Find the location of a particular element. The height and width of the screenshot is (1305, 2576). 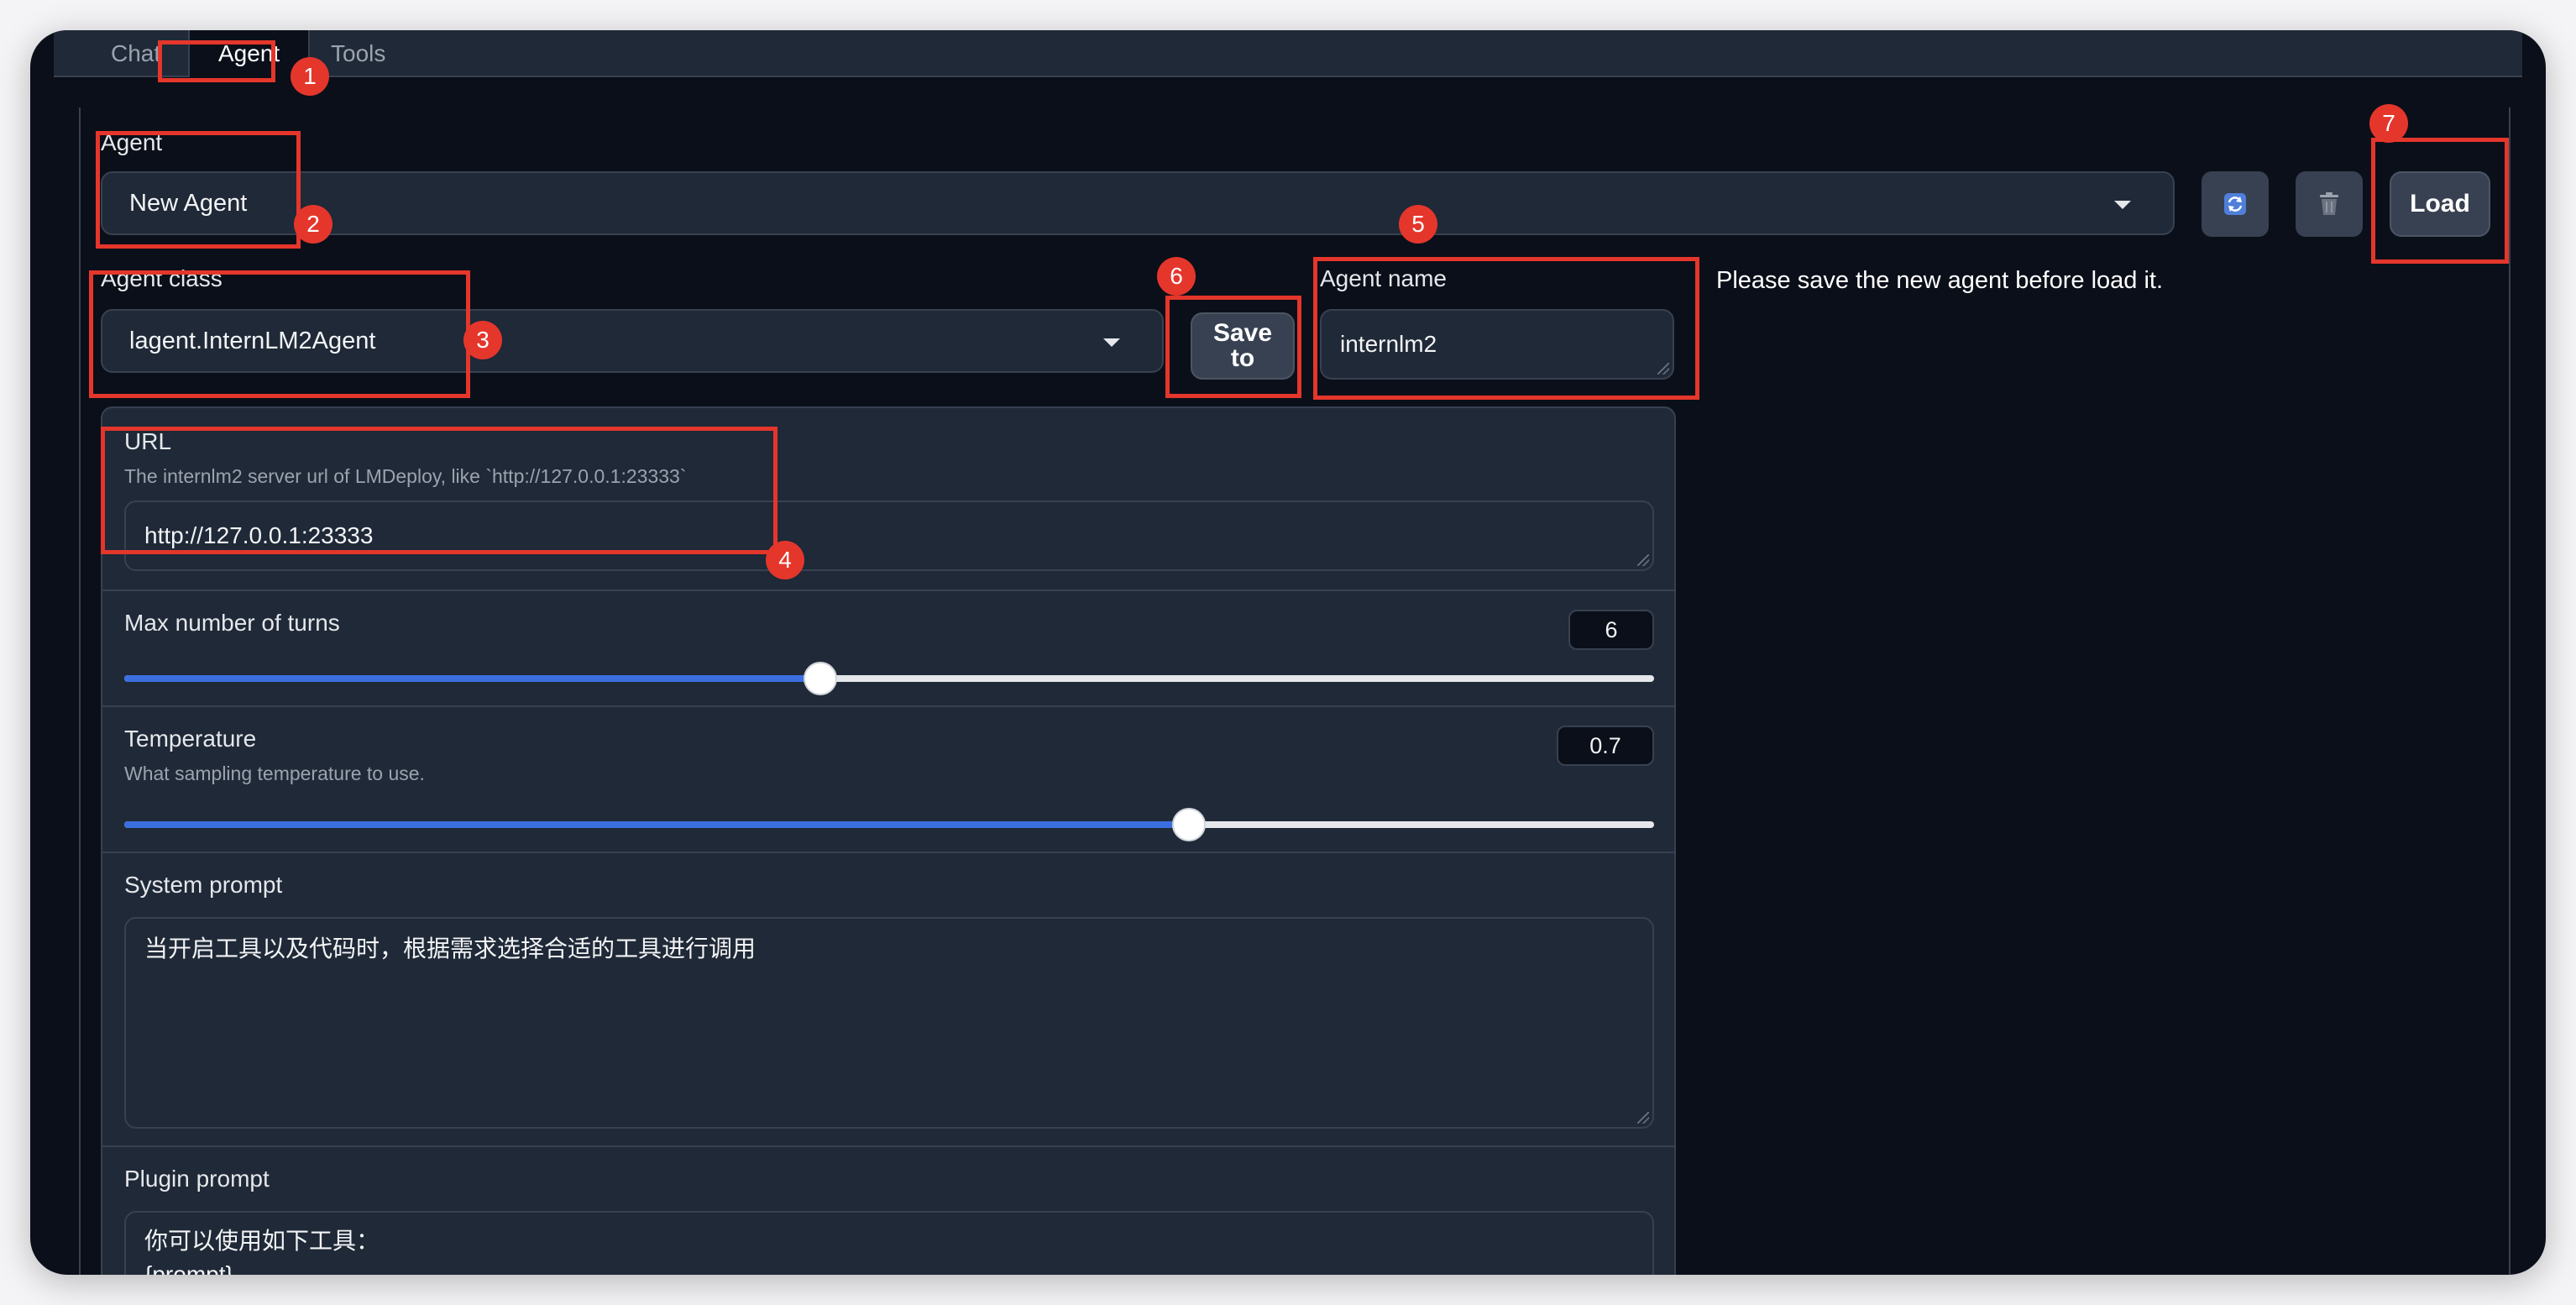

annotation-marker-2: 2 is located at coordinates (313, 224).